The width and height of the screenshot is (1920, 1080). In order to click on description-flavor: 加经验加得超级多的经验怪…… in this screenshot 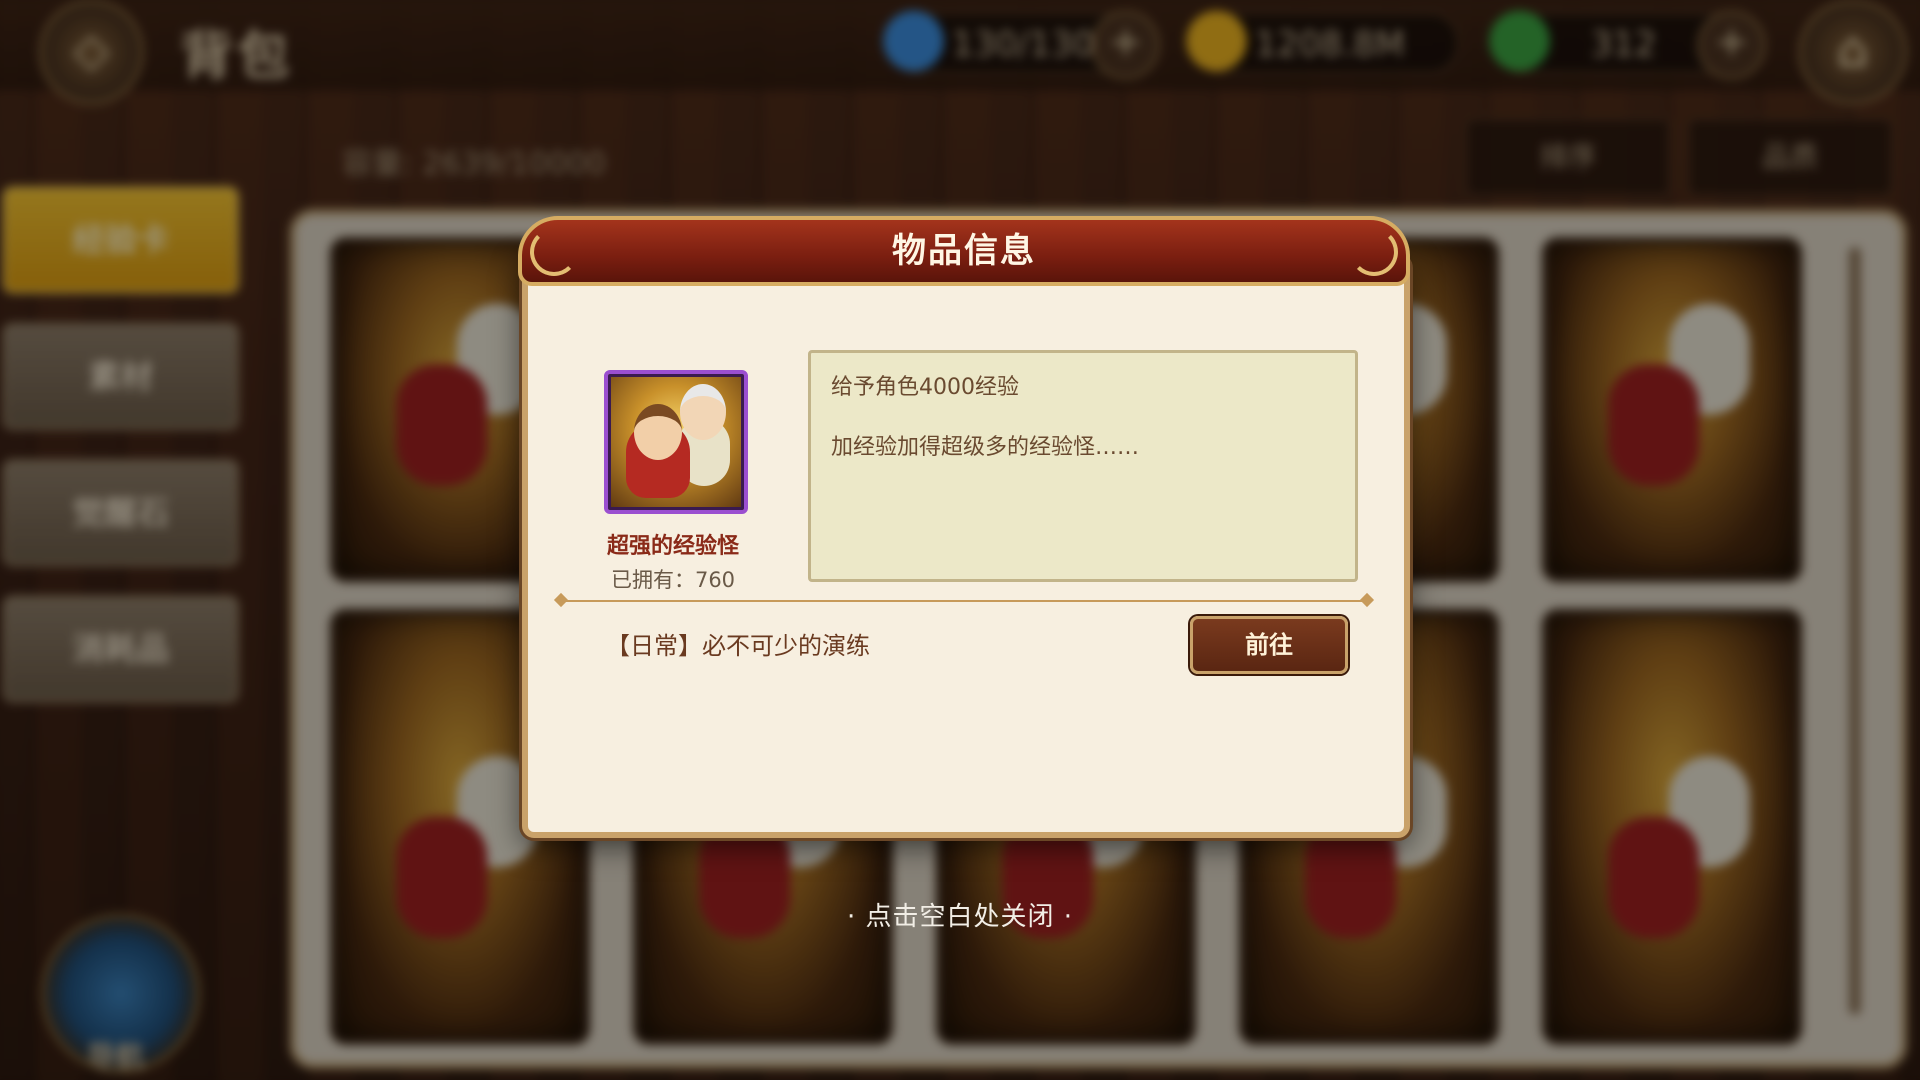, I will do `click(985, 447)`.